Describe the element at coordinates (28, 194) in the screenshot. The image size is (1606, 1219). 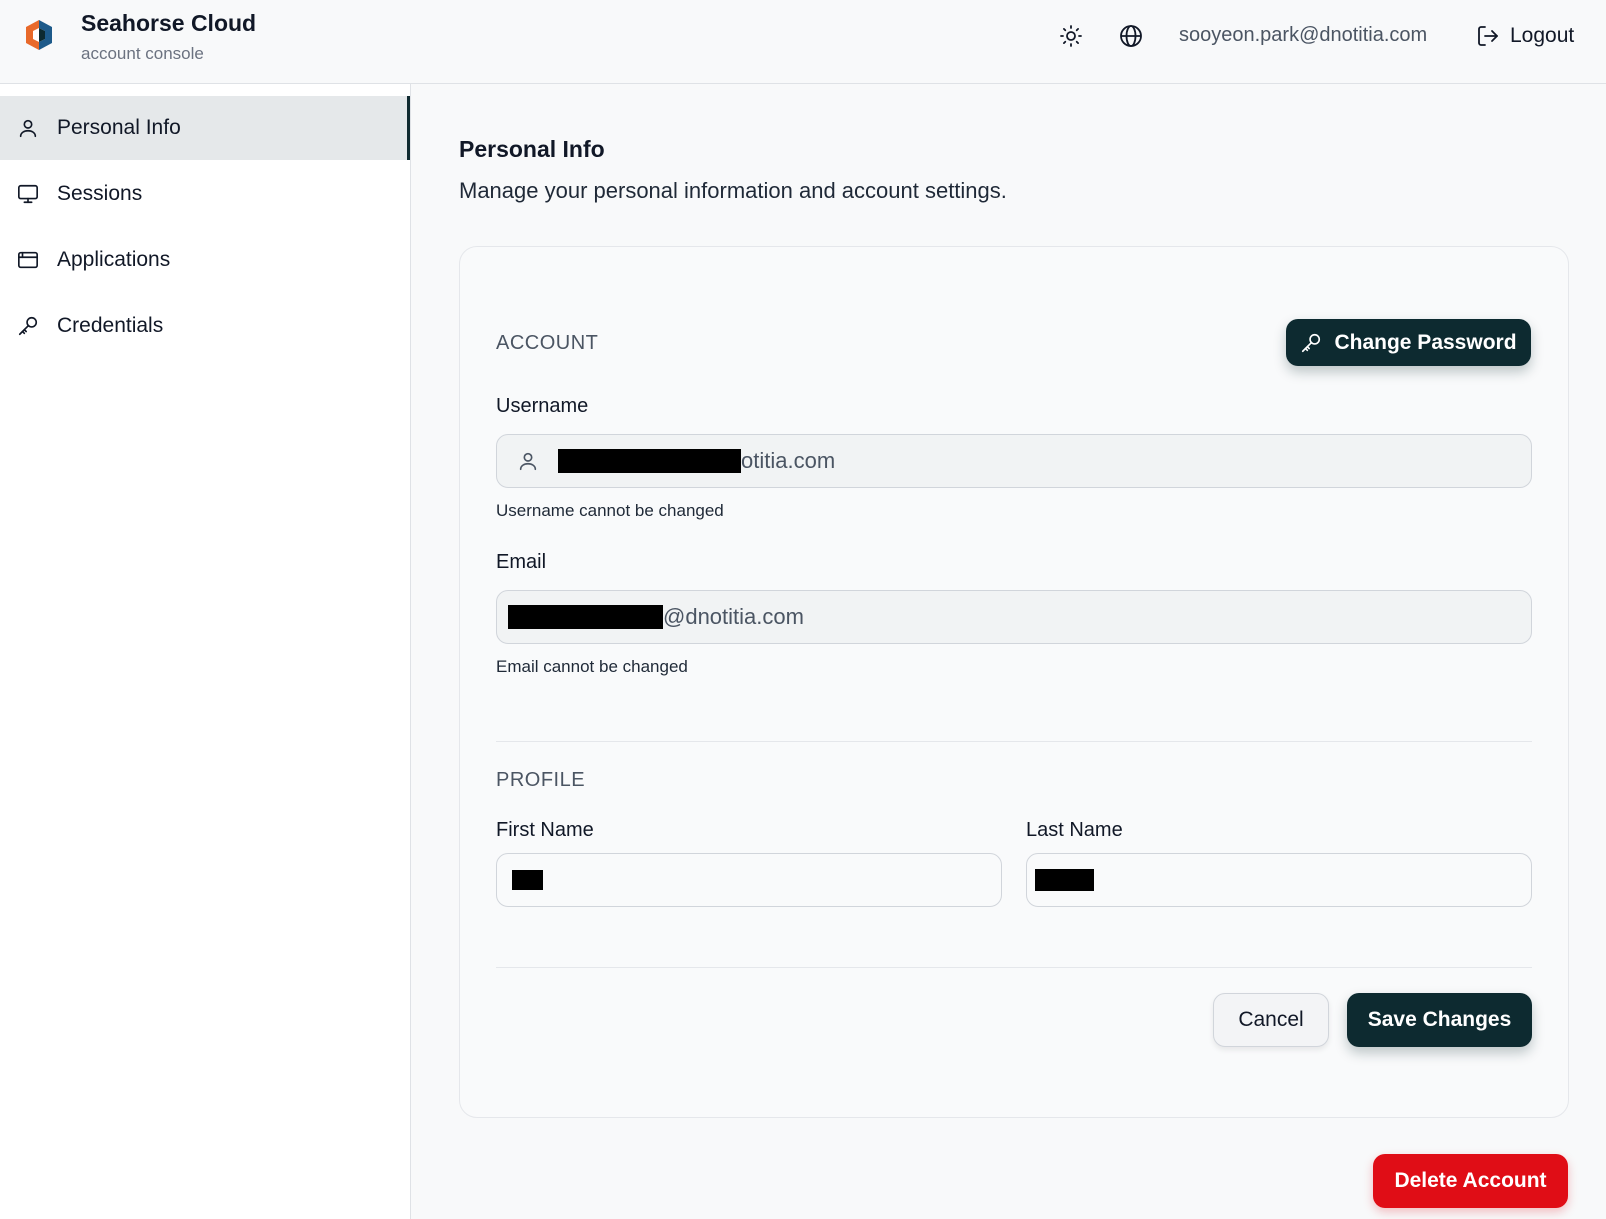
I see `monitor-icon` at that location.